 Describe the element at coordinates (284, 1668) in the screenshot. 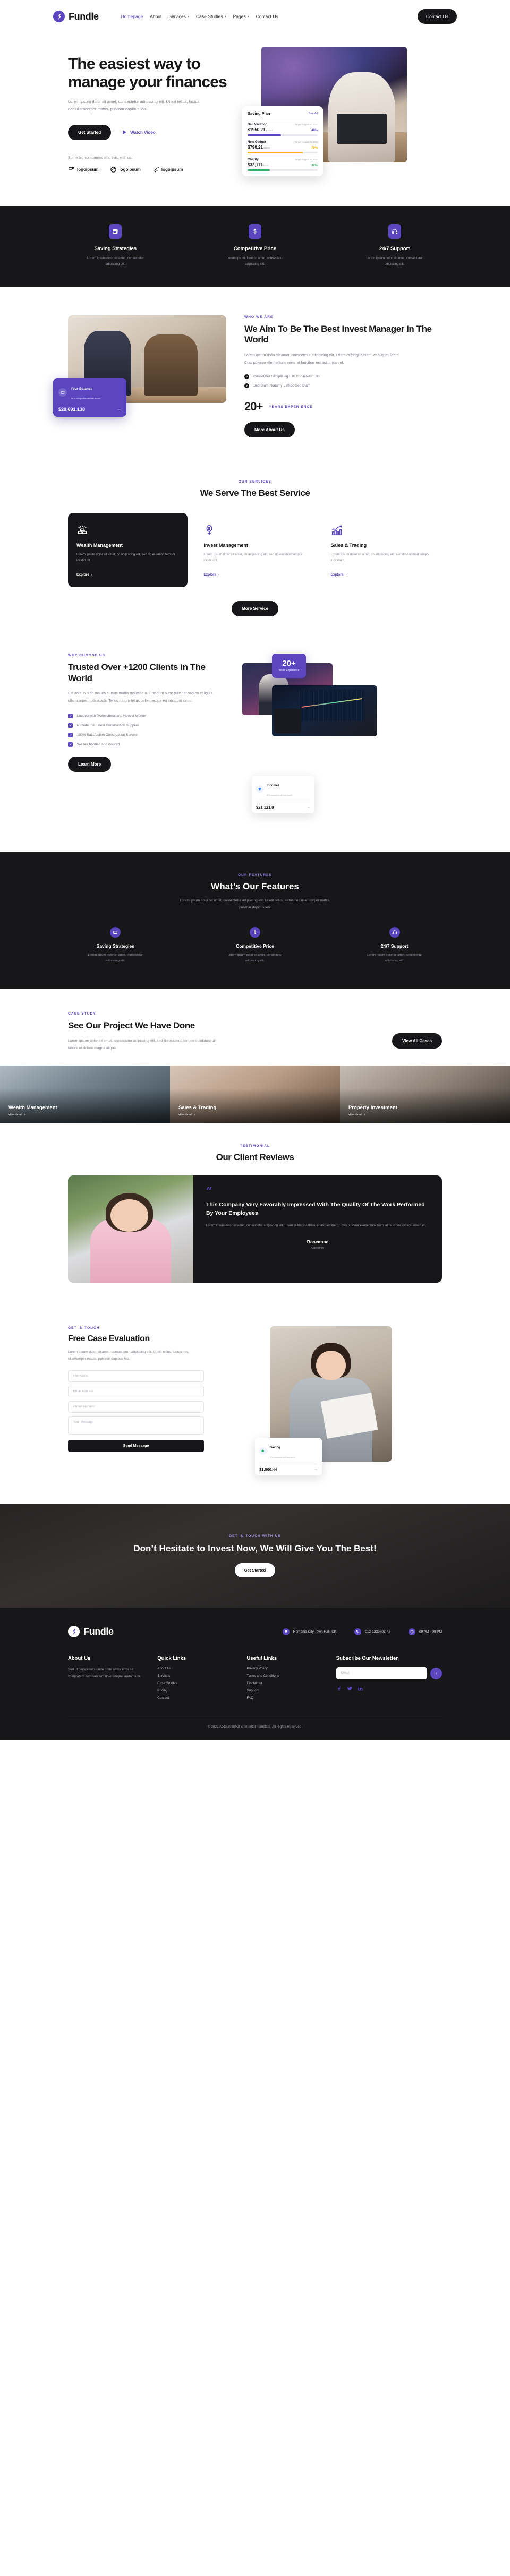

I see `footer-link-privacy-policy: Privacy Policy` at that location.